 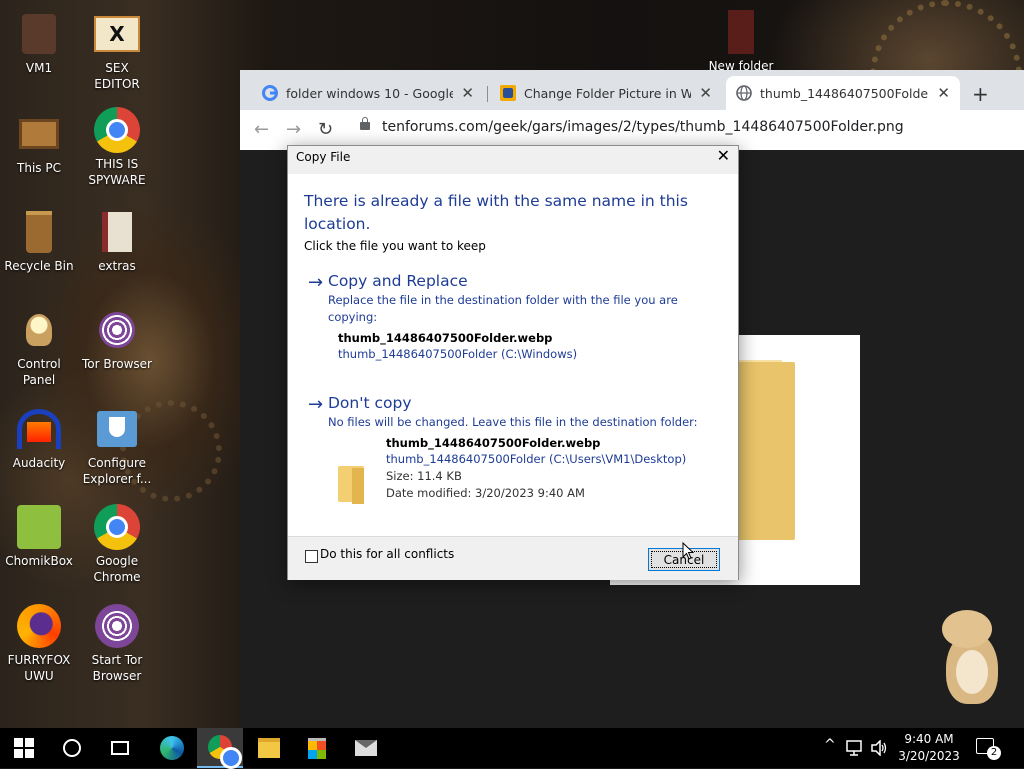 I want to click on desktop-icon-google-chrome: Google Chrome, so click(x=117, y=544).